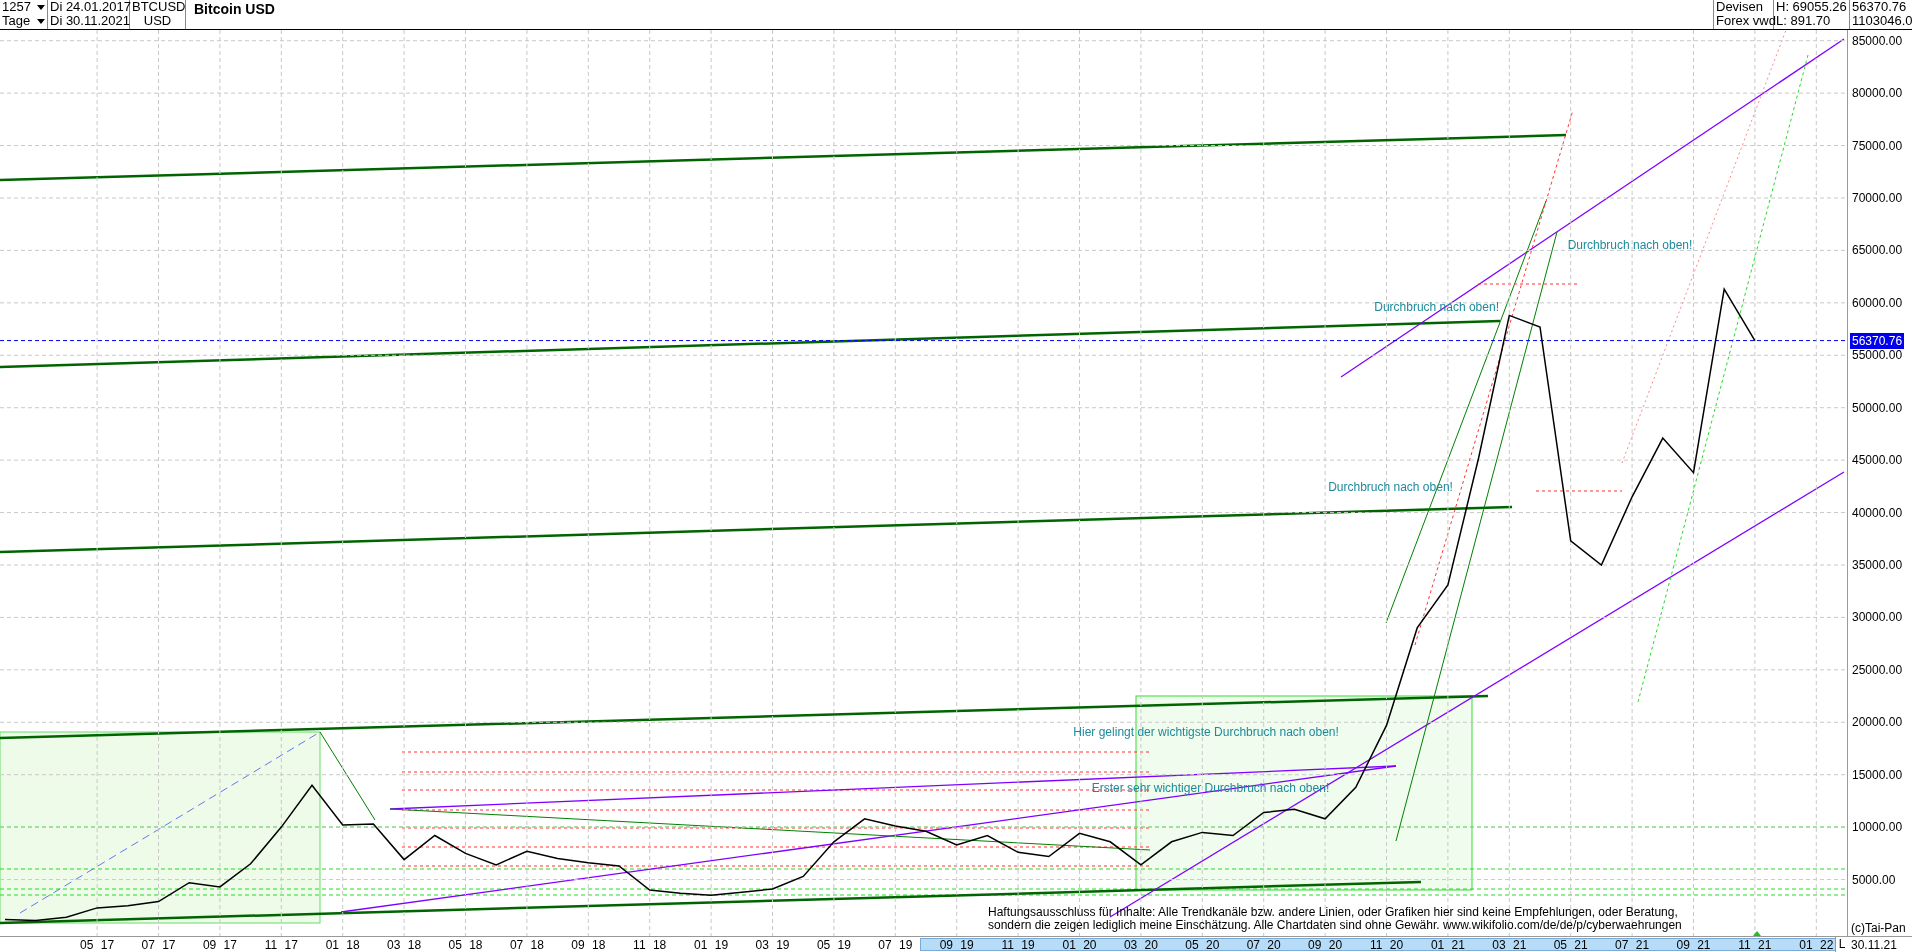 The image size is (1912, 952). I want to click on high-value: H: 69055.26, so click(1811, 7).